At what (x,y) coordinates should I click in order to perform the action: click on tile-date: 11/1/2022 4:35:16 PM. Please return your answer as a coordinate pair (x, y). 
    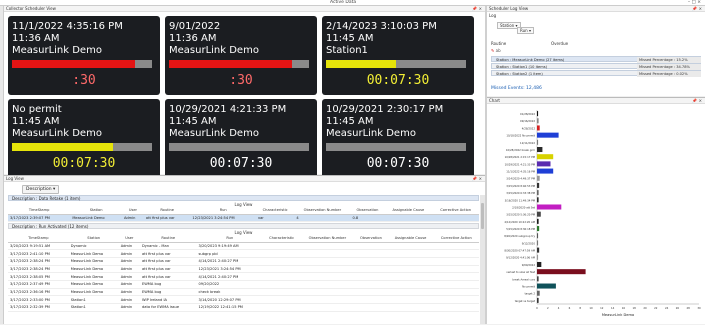
    Looking at the image, I should click on (67, 26).